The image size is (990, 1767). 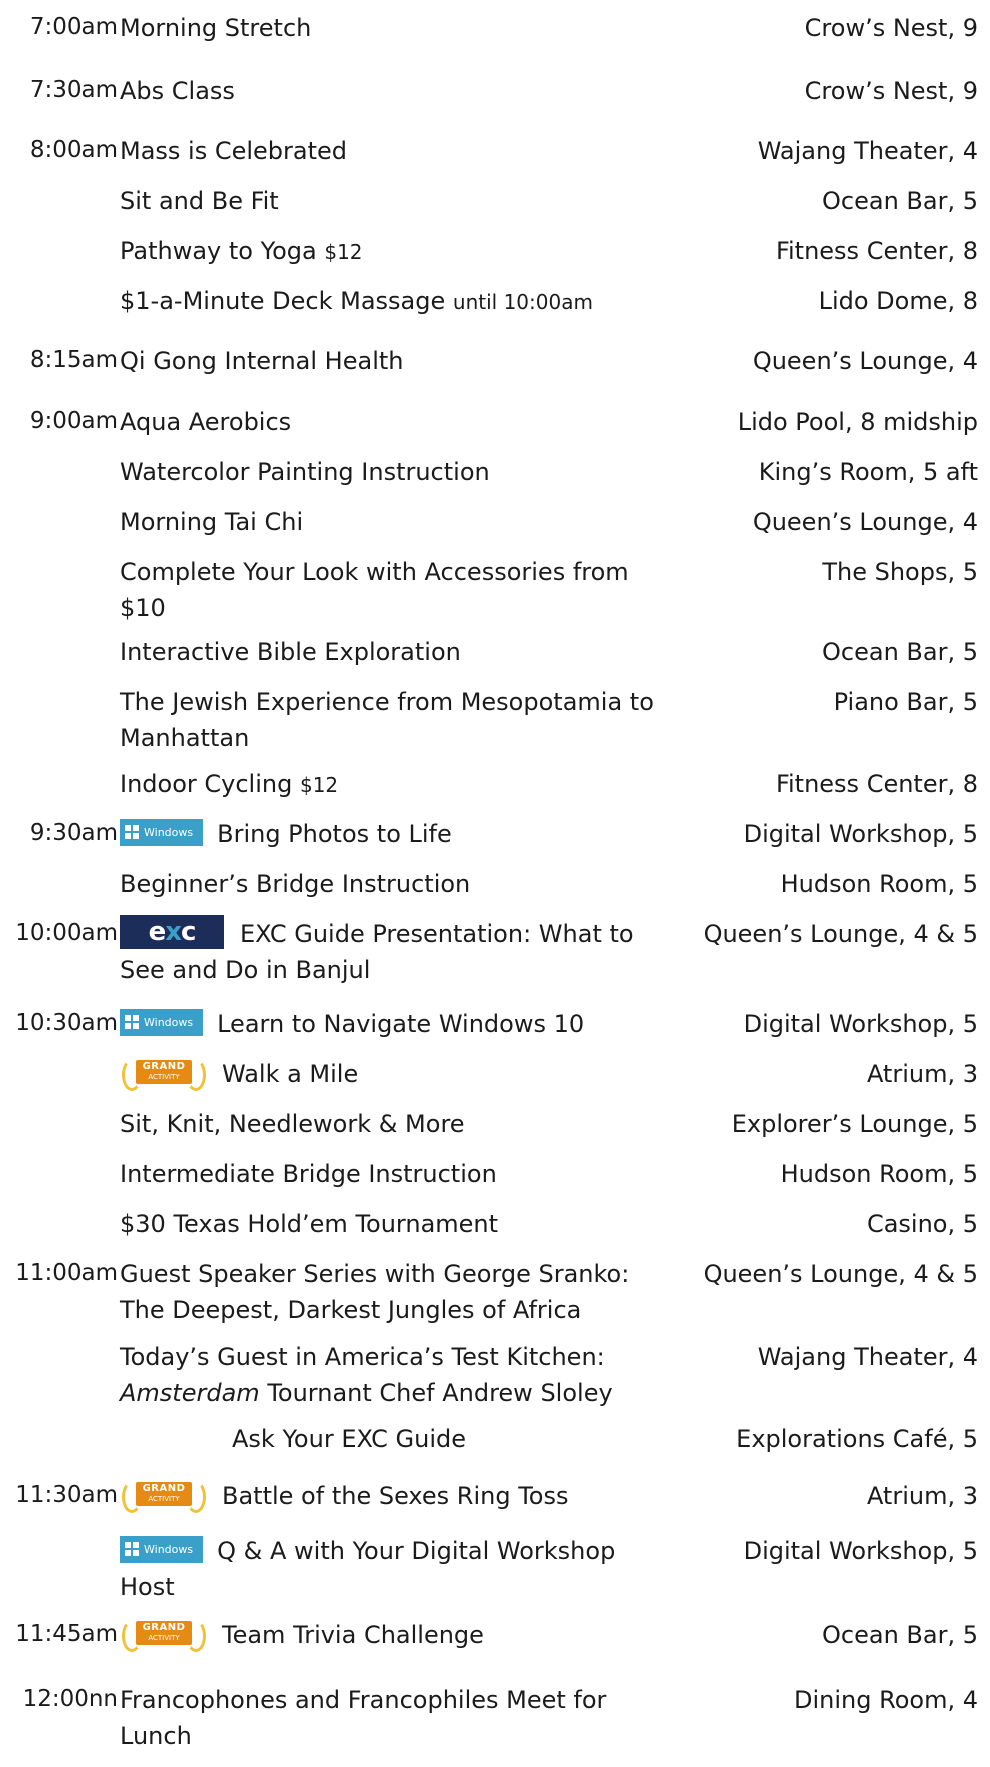 What do you see at coordinates (905, 702) in the screenshot?
I see `event-location: Piano Bar, 5` at bounding box center [905, 702].